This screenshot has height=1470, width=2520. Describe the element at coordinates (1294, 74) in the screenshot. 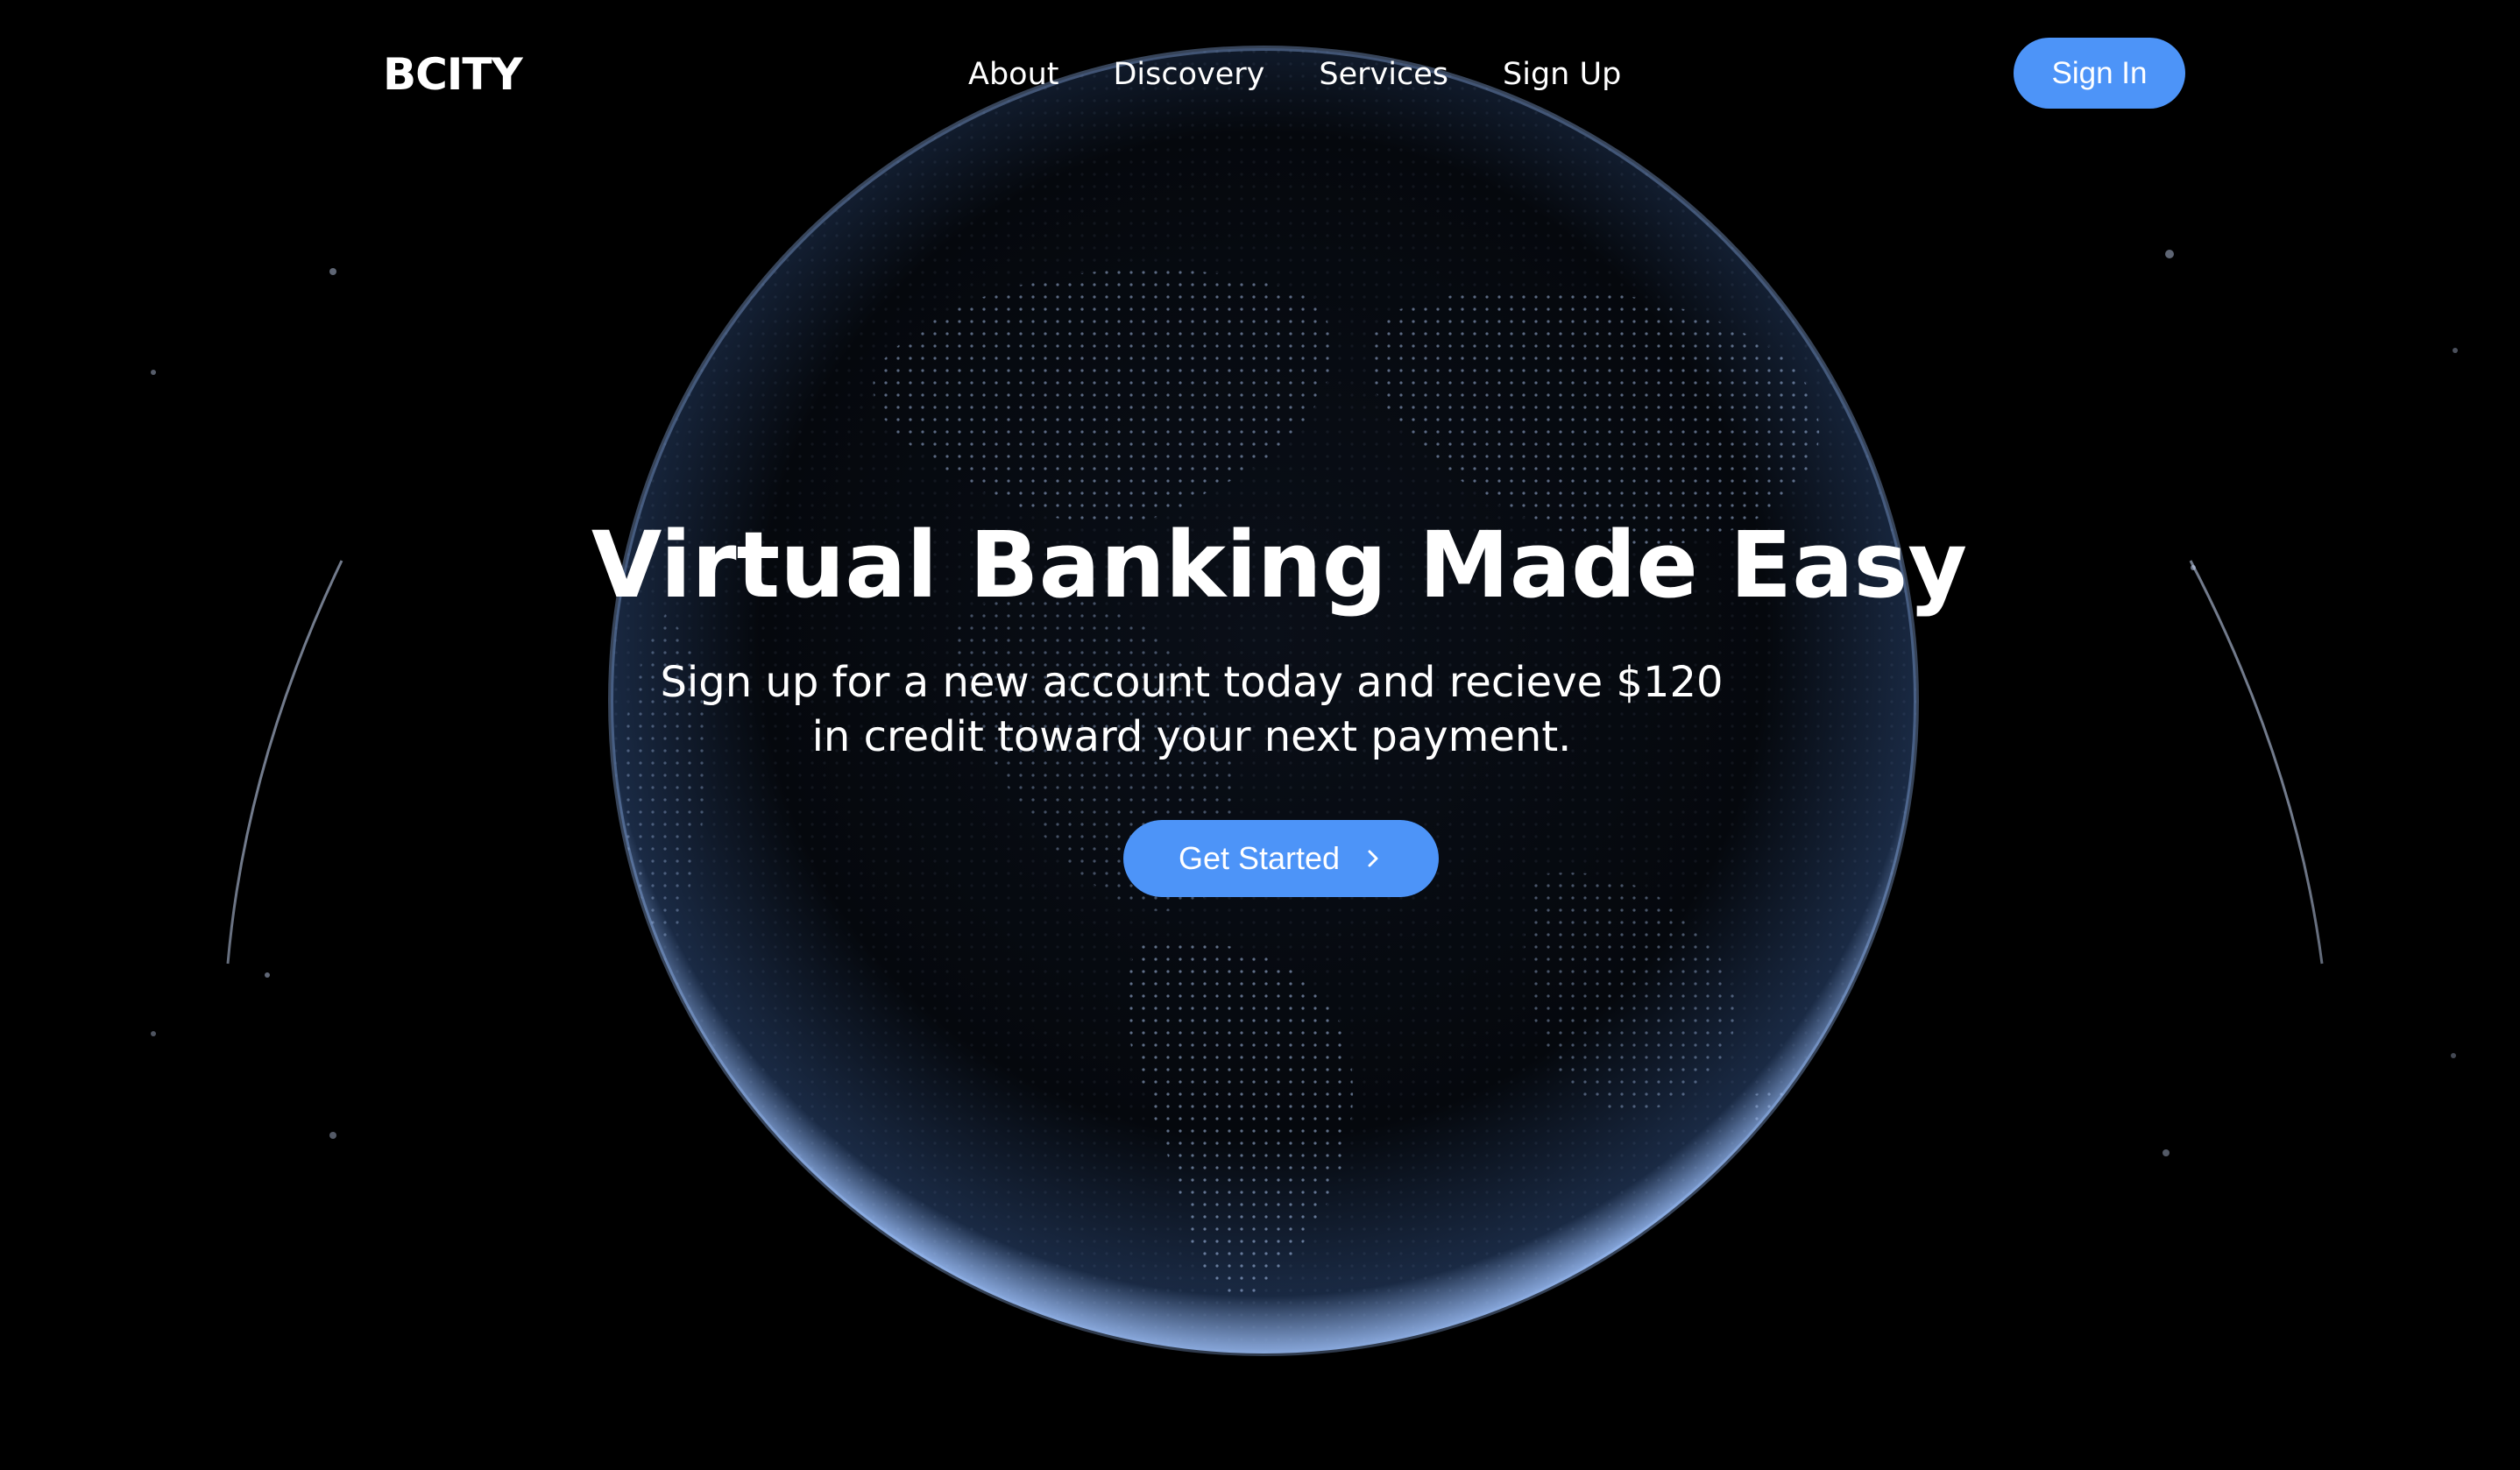

I see `main-menu: About Discovery Services Sign Up` at that location.